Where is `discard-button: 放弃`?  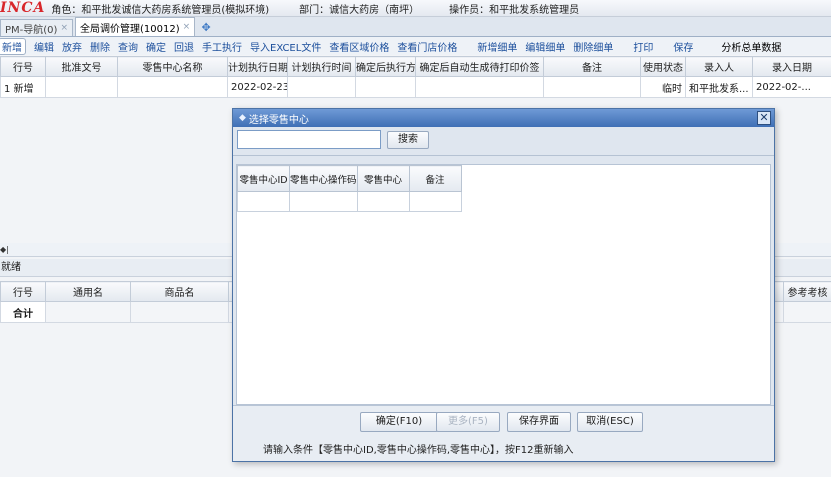
discard-button: 放弃 is located at coordinates (72, 46).